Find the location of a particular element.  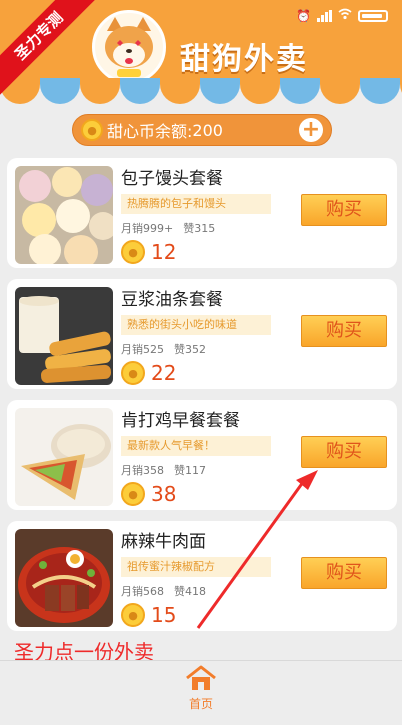

nav-home: 首页 is located at coordinates (201, 688).